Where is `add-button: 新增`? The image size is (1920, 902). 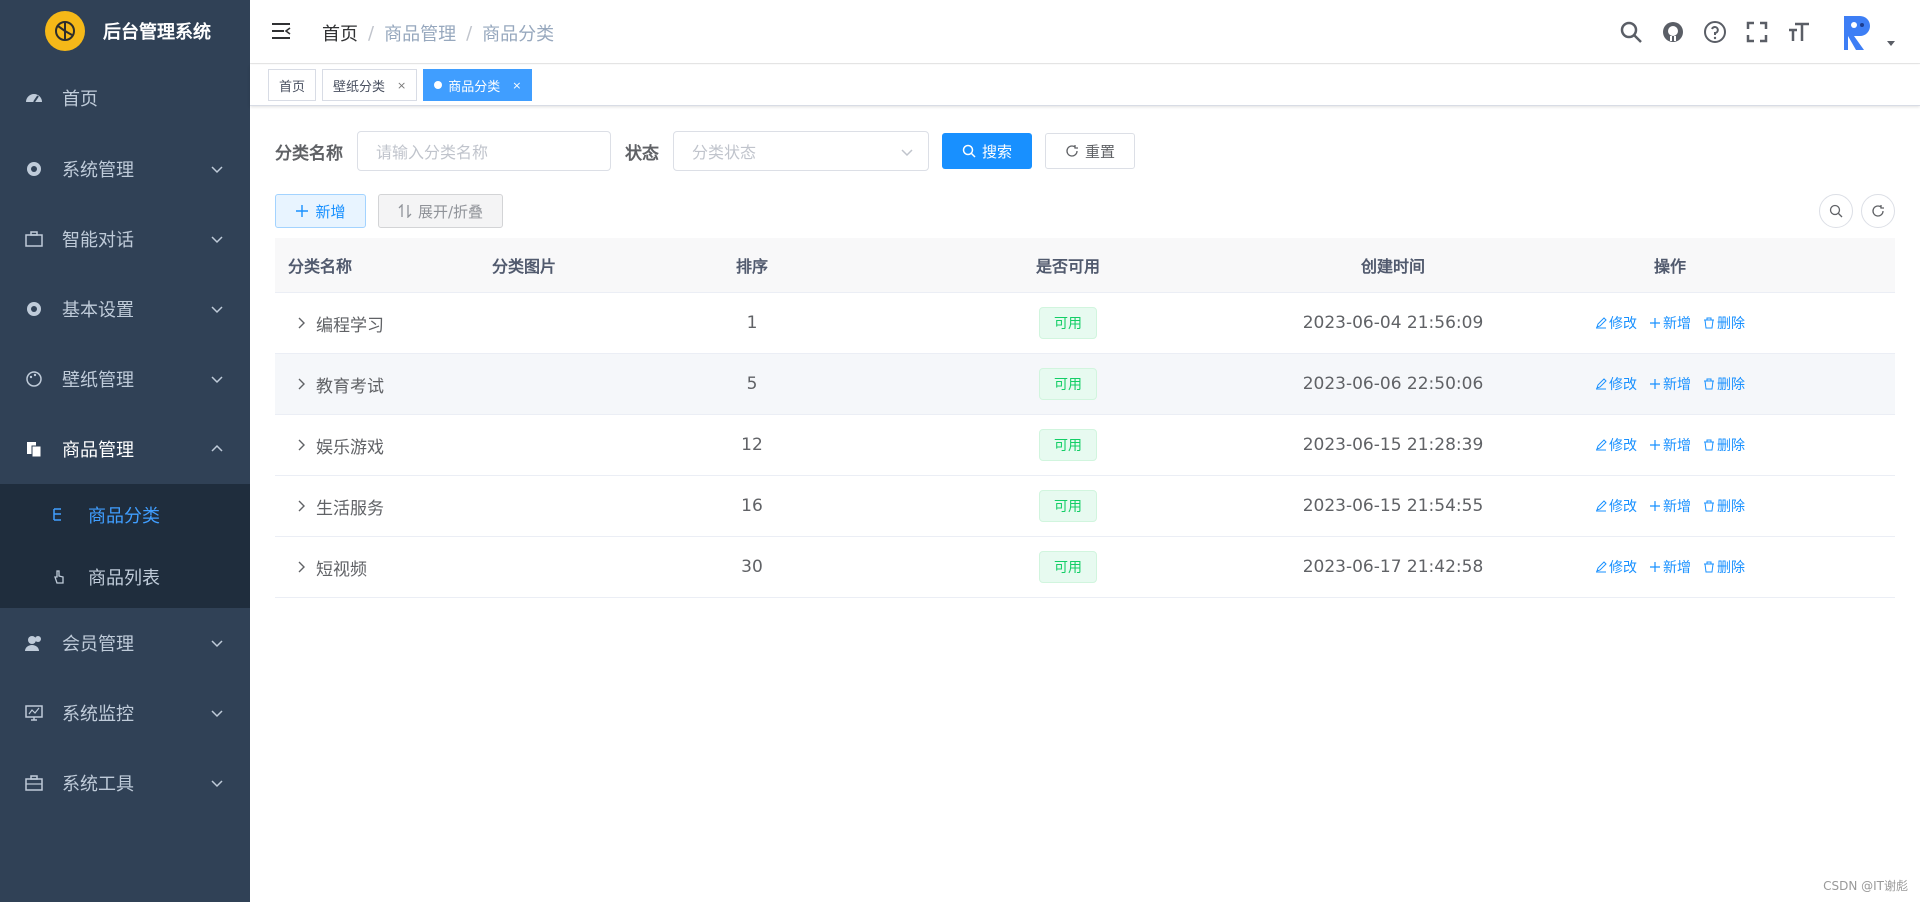 add-button: 新增 is located at coordinates (320, 211).